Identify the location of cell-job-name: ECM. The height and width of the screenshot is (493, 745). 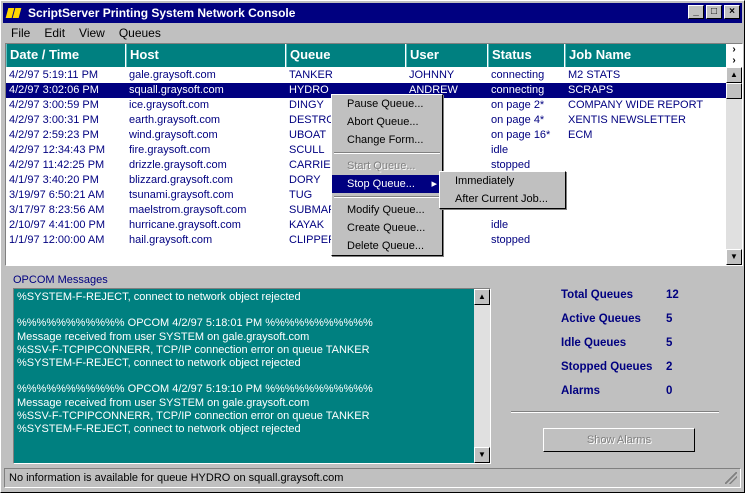
(580, 135).